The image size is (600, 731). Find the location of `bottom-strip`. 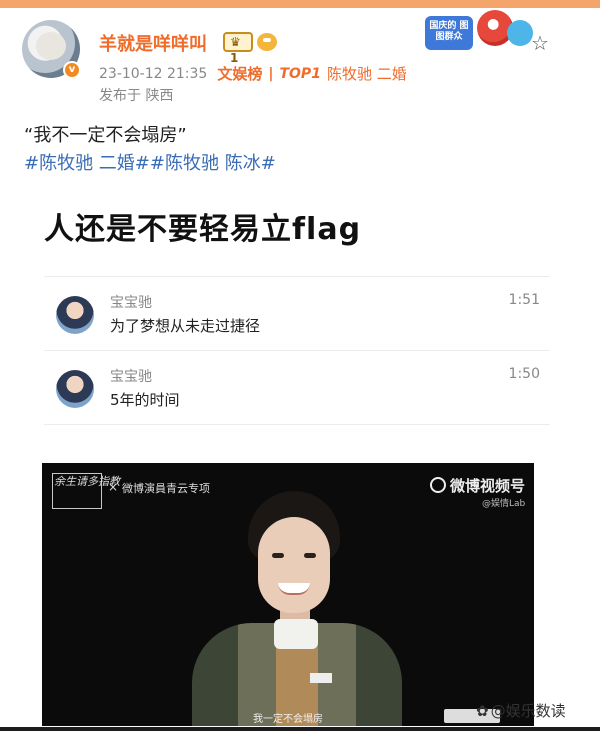

bottom-strip is located at coordinates (300, 729).